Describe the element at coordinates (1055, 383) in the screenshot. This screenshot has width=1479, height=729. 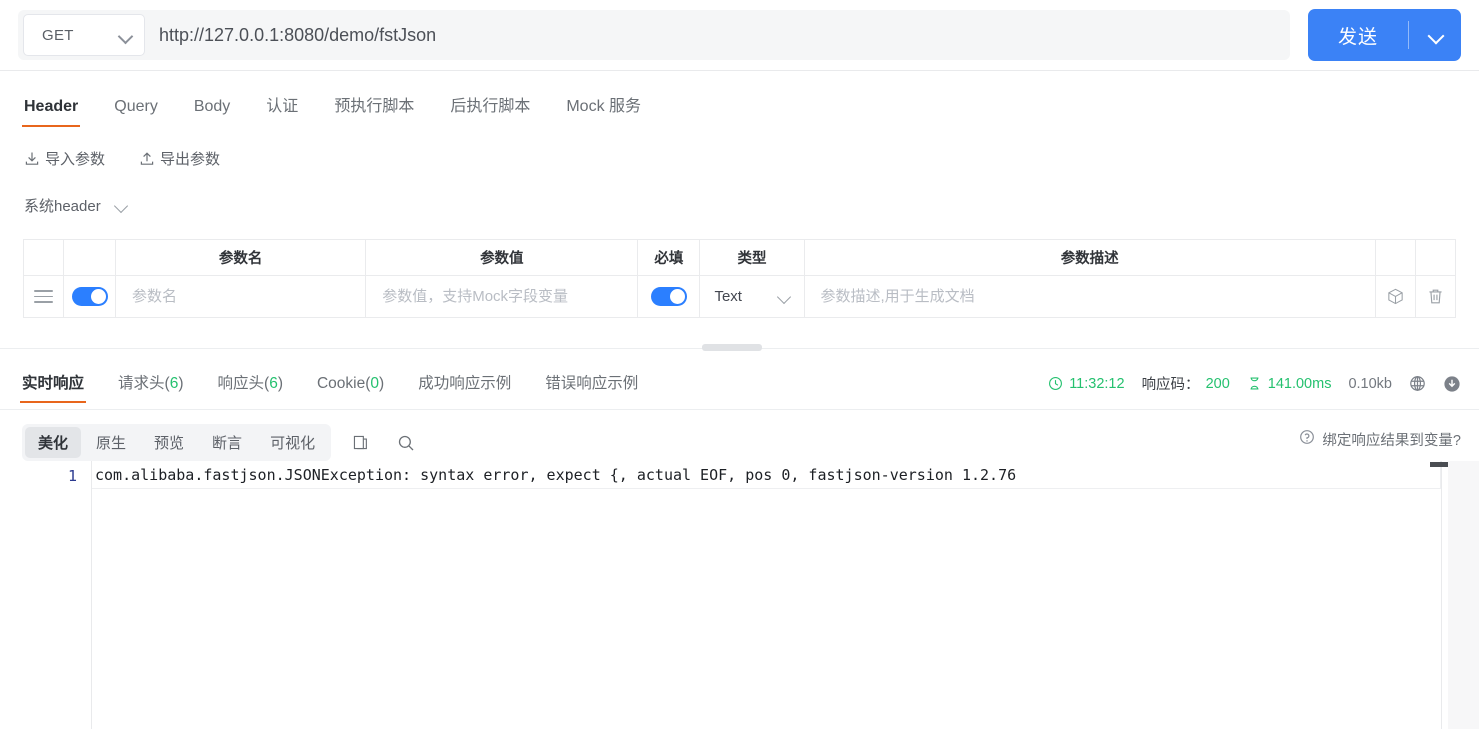
I see `clock-icon` at that location.